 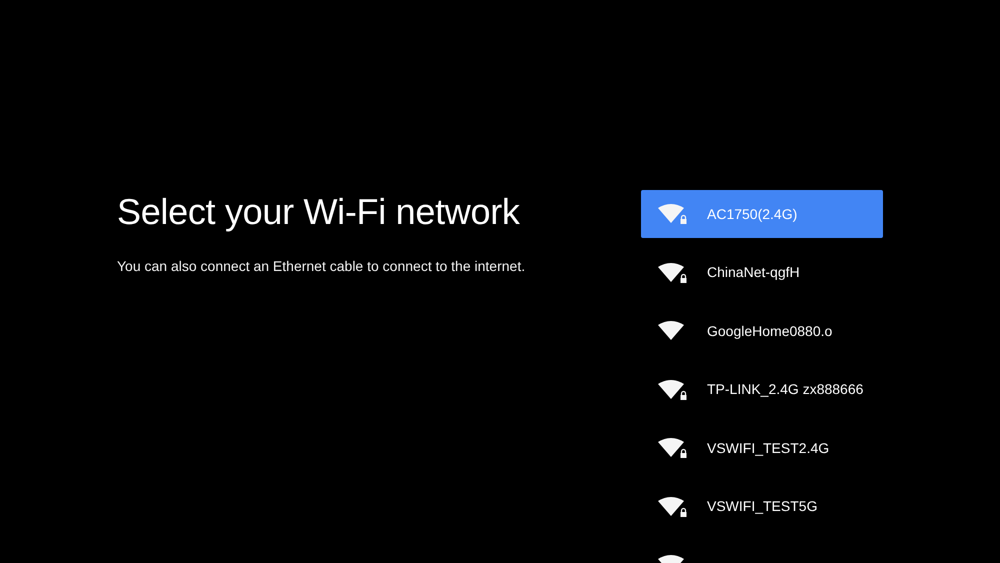 What do you see at coordinates (762, 214) in the screenshot?
I see `network-item: AC1750(2.4G)` at bounding box center [762, 214].